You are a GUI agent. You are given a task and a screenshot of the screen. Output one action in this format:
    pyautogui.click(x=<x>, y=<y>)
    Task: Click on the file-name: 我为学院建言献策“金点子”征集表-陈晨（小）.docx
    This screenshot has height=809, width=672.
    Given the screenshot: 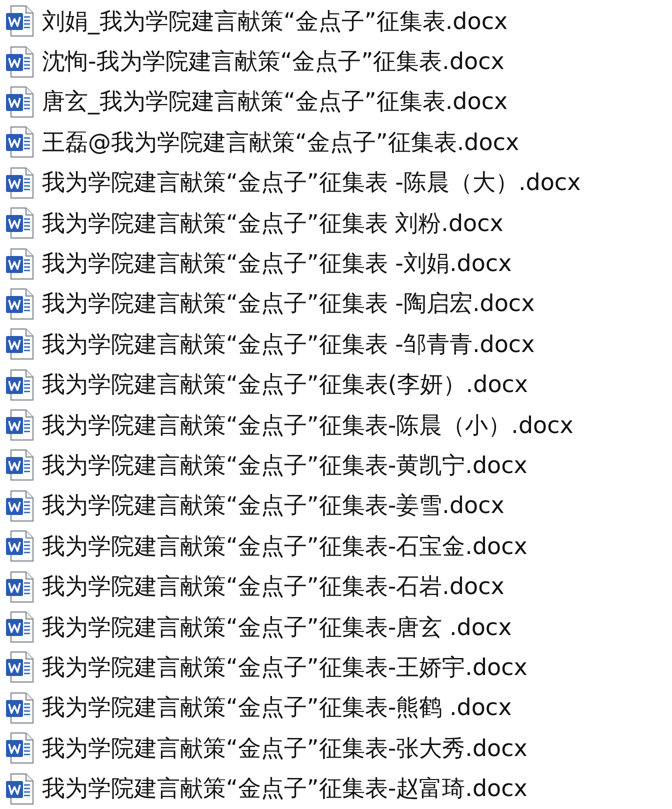 What is the action you would take?
    pyautogui.click(x=308, y=425)
    